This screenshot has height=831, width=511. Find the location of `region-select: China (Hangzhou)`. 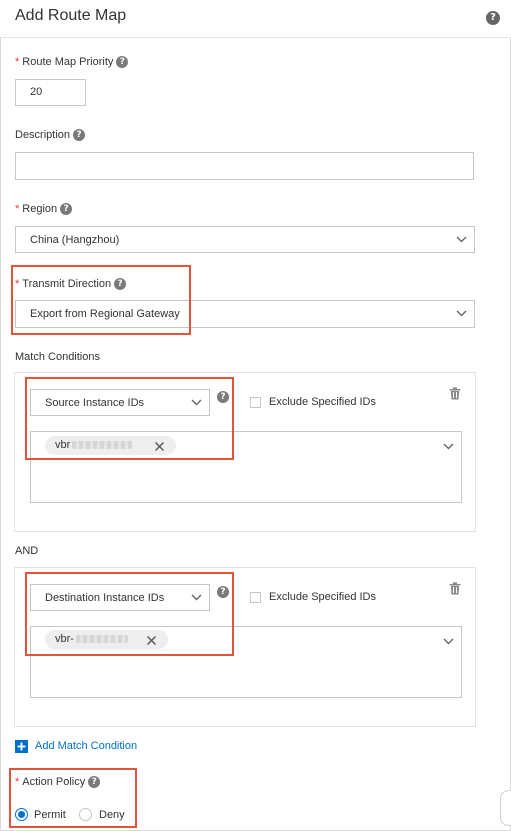

region-select: China (Hangzhou) is located at coordinates (245, 239).